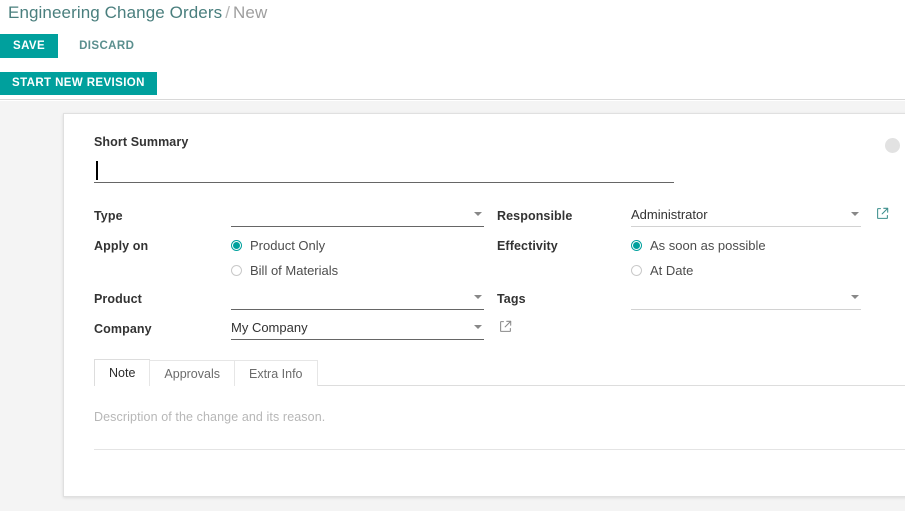 This screenshot has width=905, height=511. What do you see at coordinates (357, 215) in the screenshot?
I see `field-type-dropdown` at bounding box center [357, 215].